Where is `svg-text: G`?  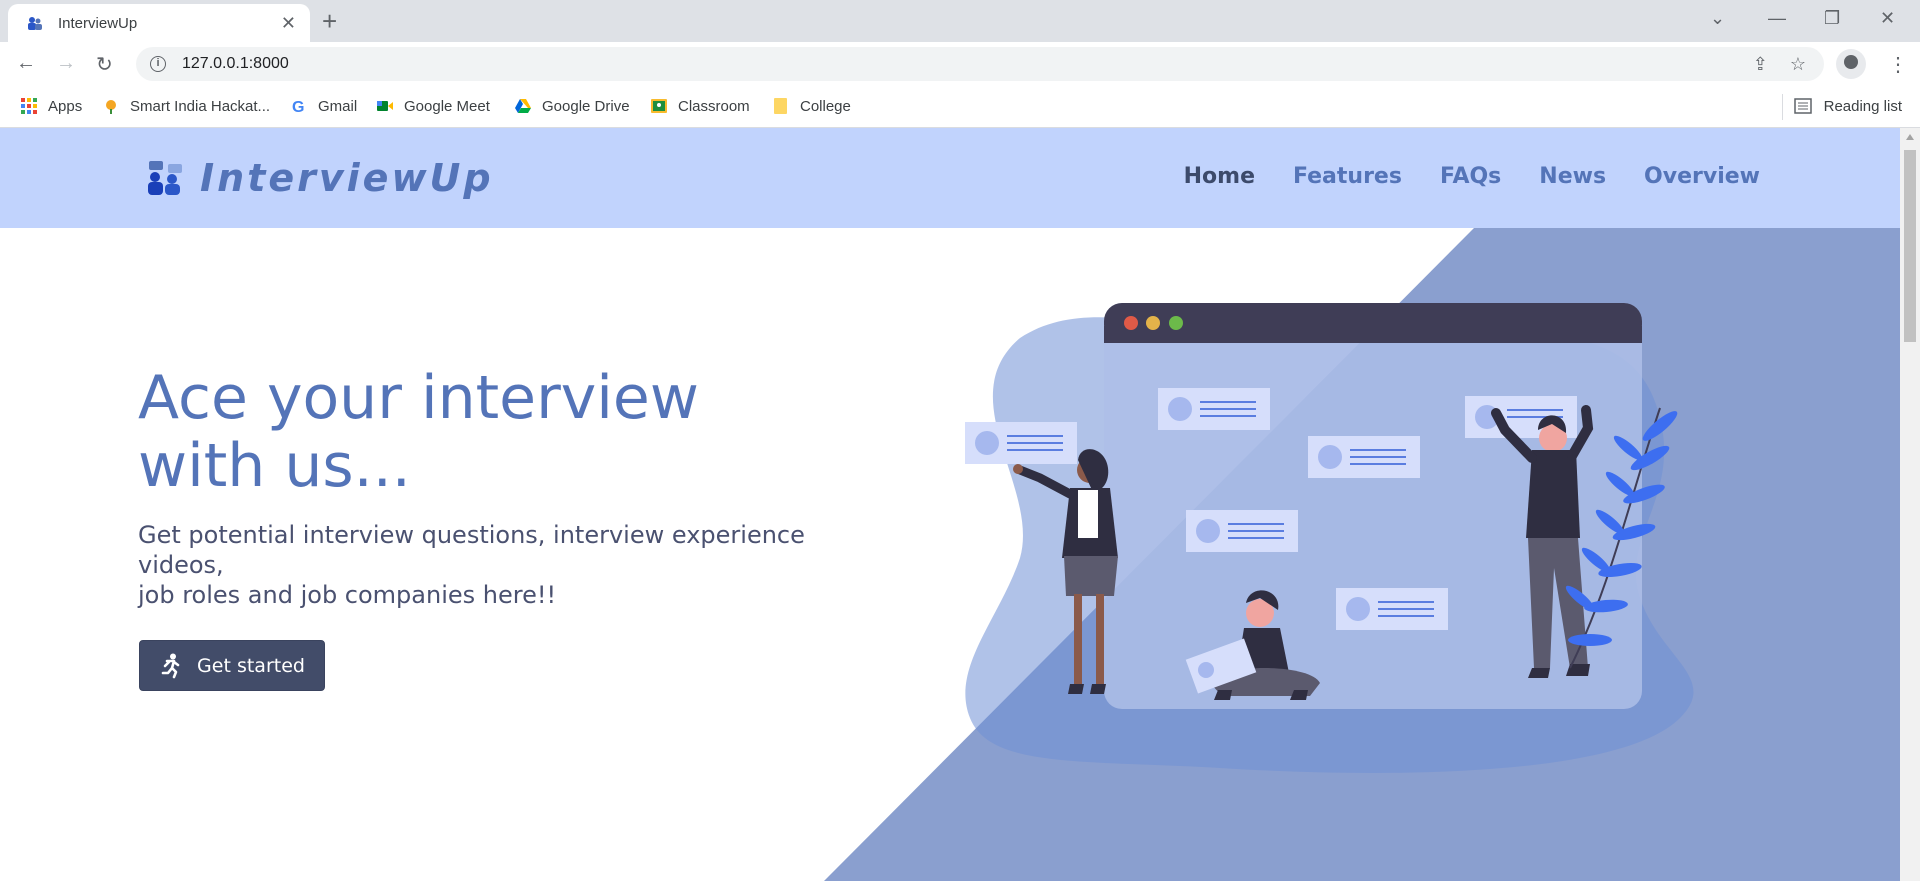 svg-text: G is located at coordinates (298, 107).